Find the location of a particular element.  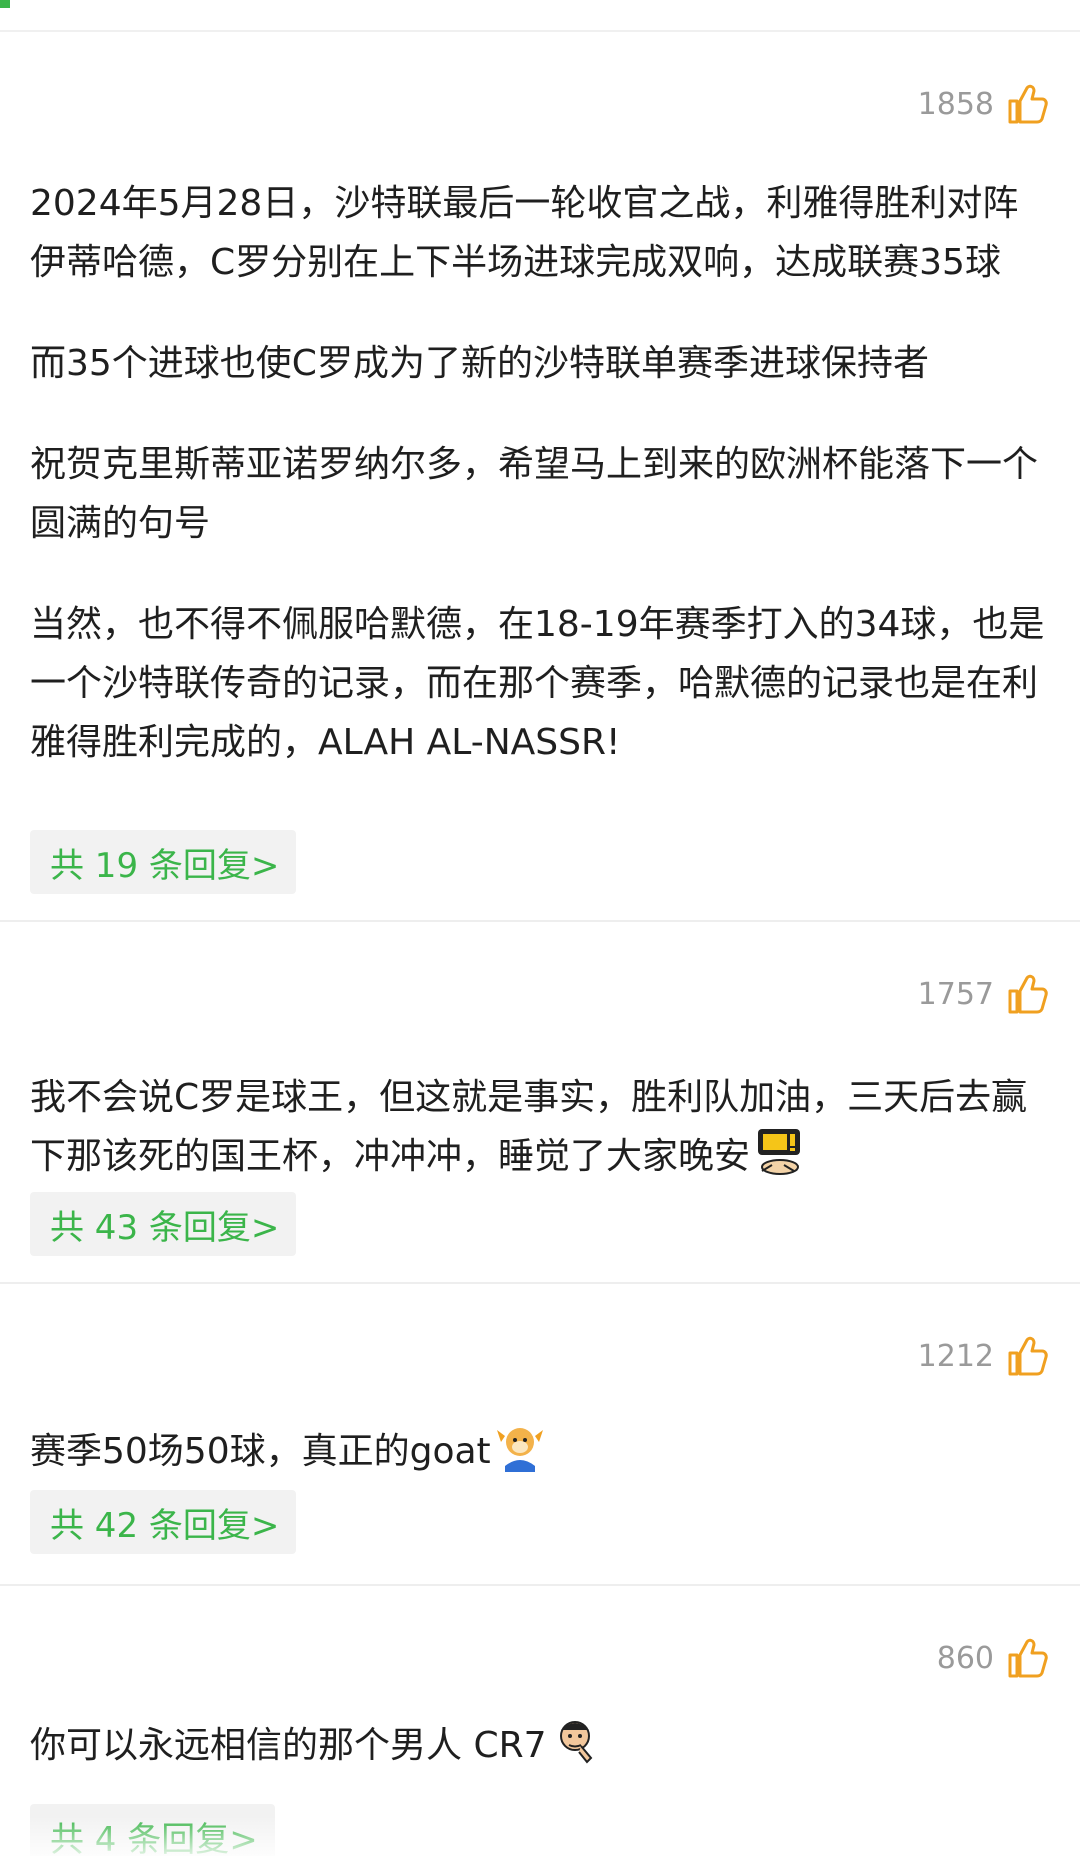

cheering-dog-emoji is located at coordinates (520, 1447).